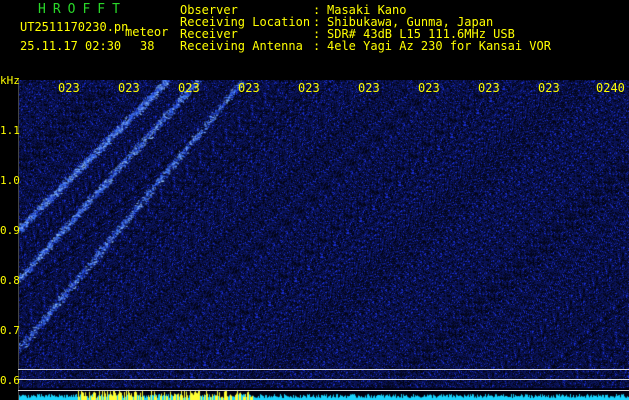 This screenshot has height=400, width=629. What do you see at coordinates (323, 379) in the screenshot?
I see `reference-line-lower` at bounding box center [323, 379].